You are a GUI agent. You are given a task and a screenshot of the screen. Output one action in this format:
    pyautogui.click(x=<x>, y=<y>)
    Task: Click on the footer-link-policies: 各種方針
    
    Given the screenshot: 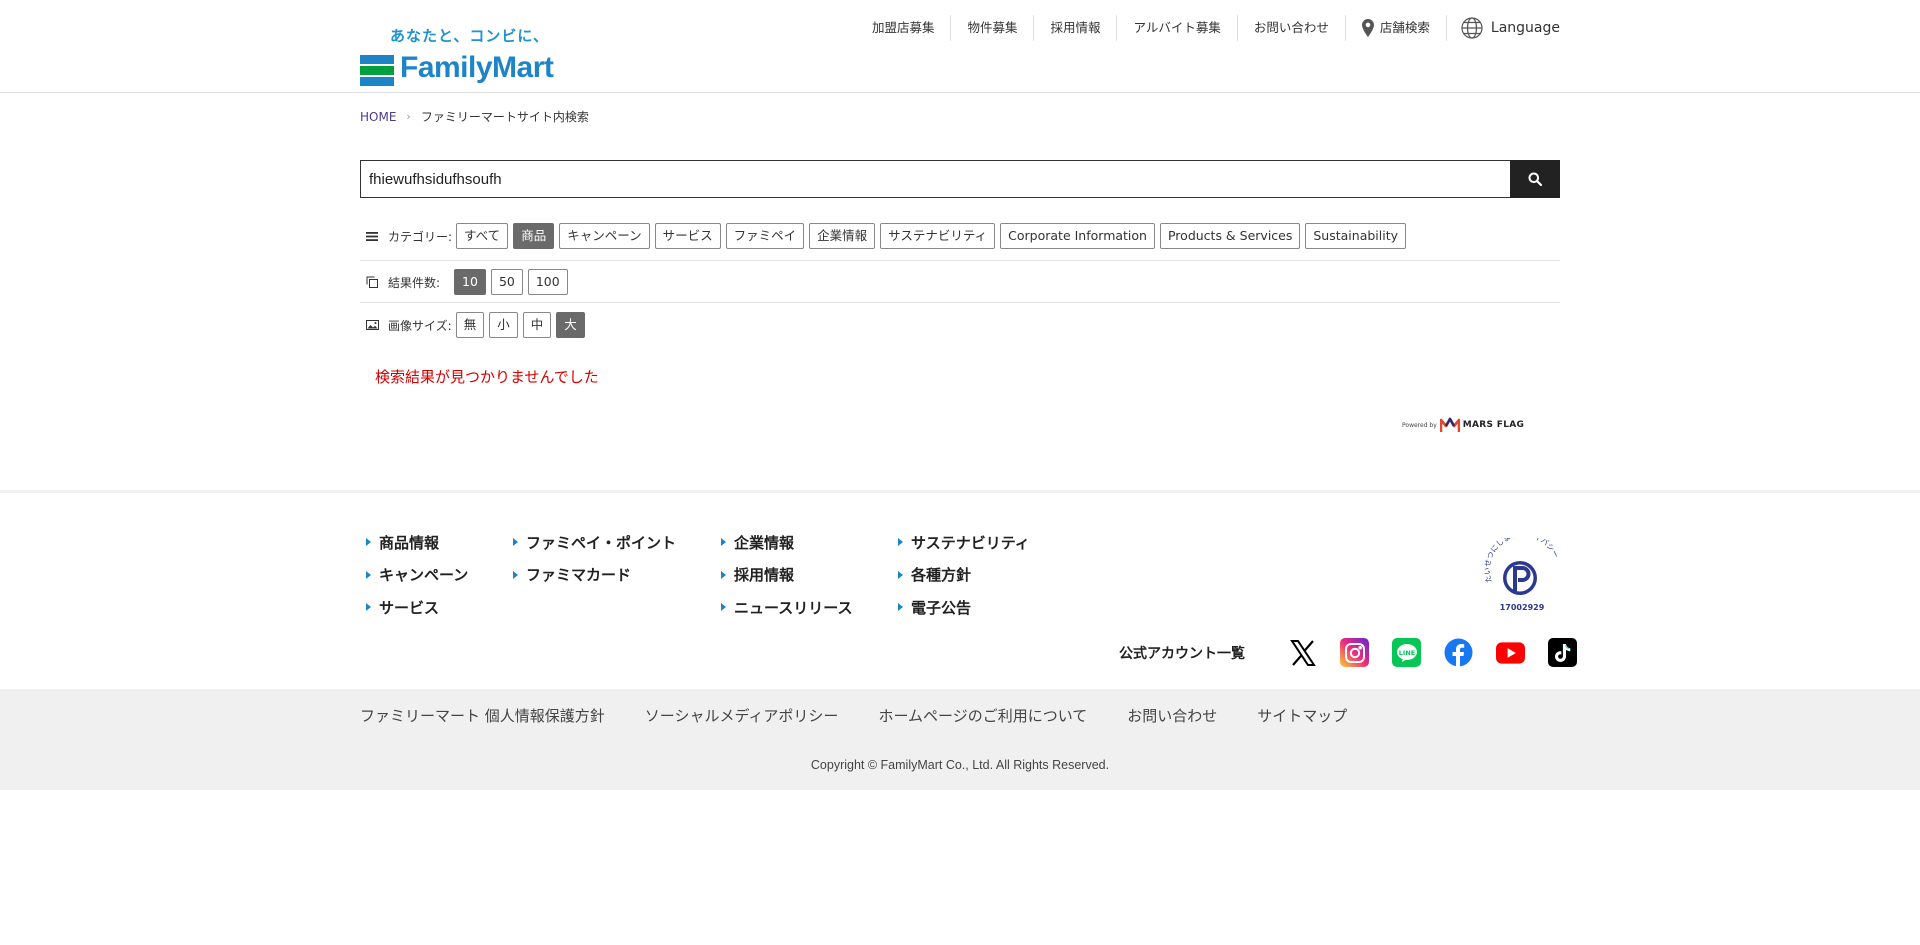 What is the action you would take?
    pyautogui.click(x=962, y=575)
    